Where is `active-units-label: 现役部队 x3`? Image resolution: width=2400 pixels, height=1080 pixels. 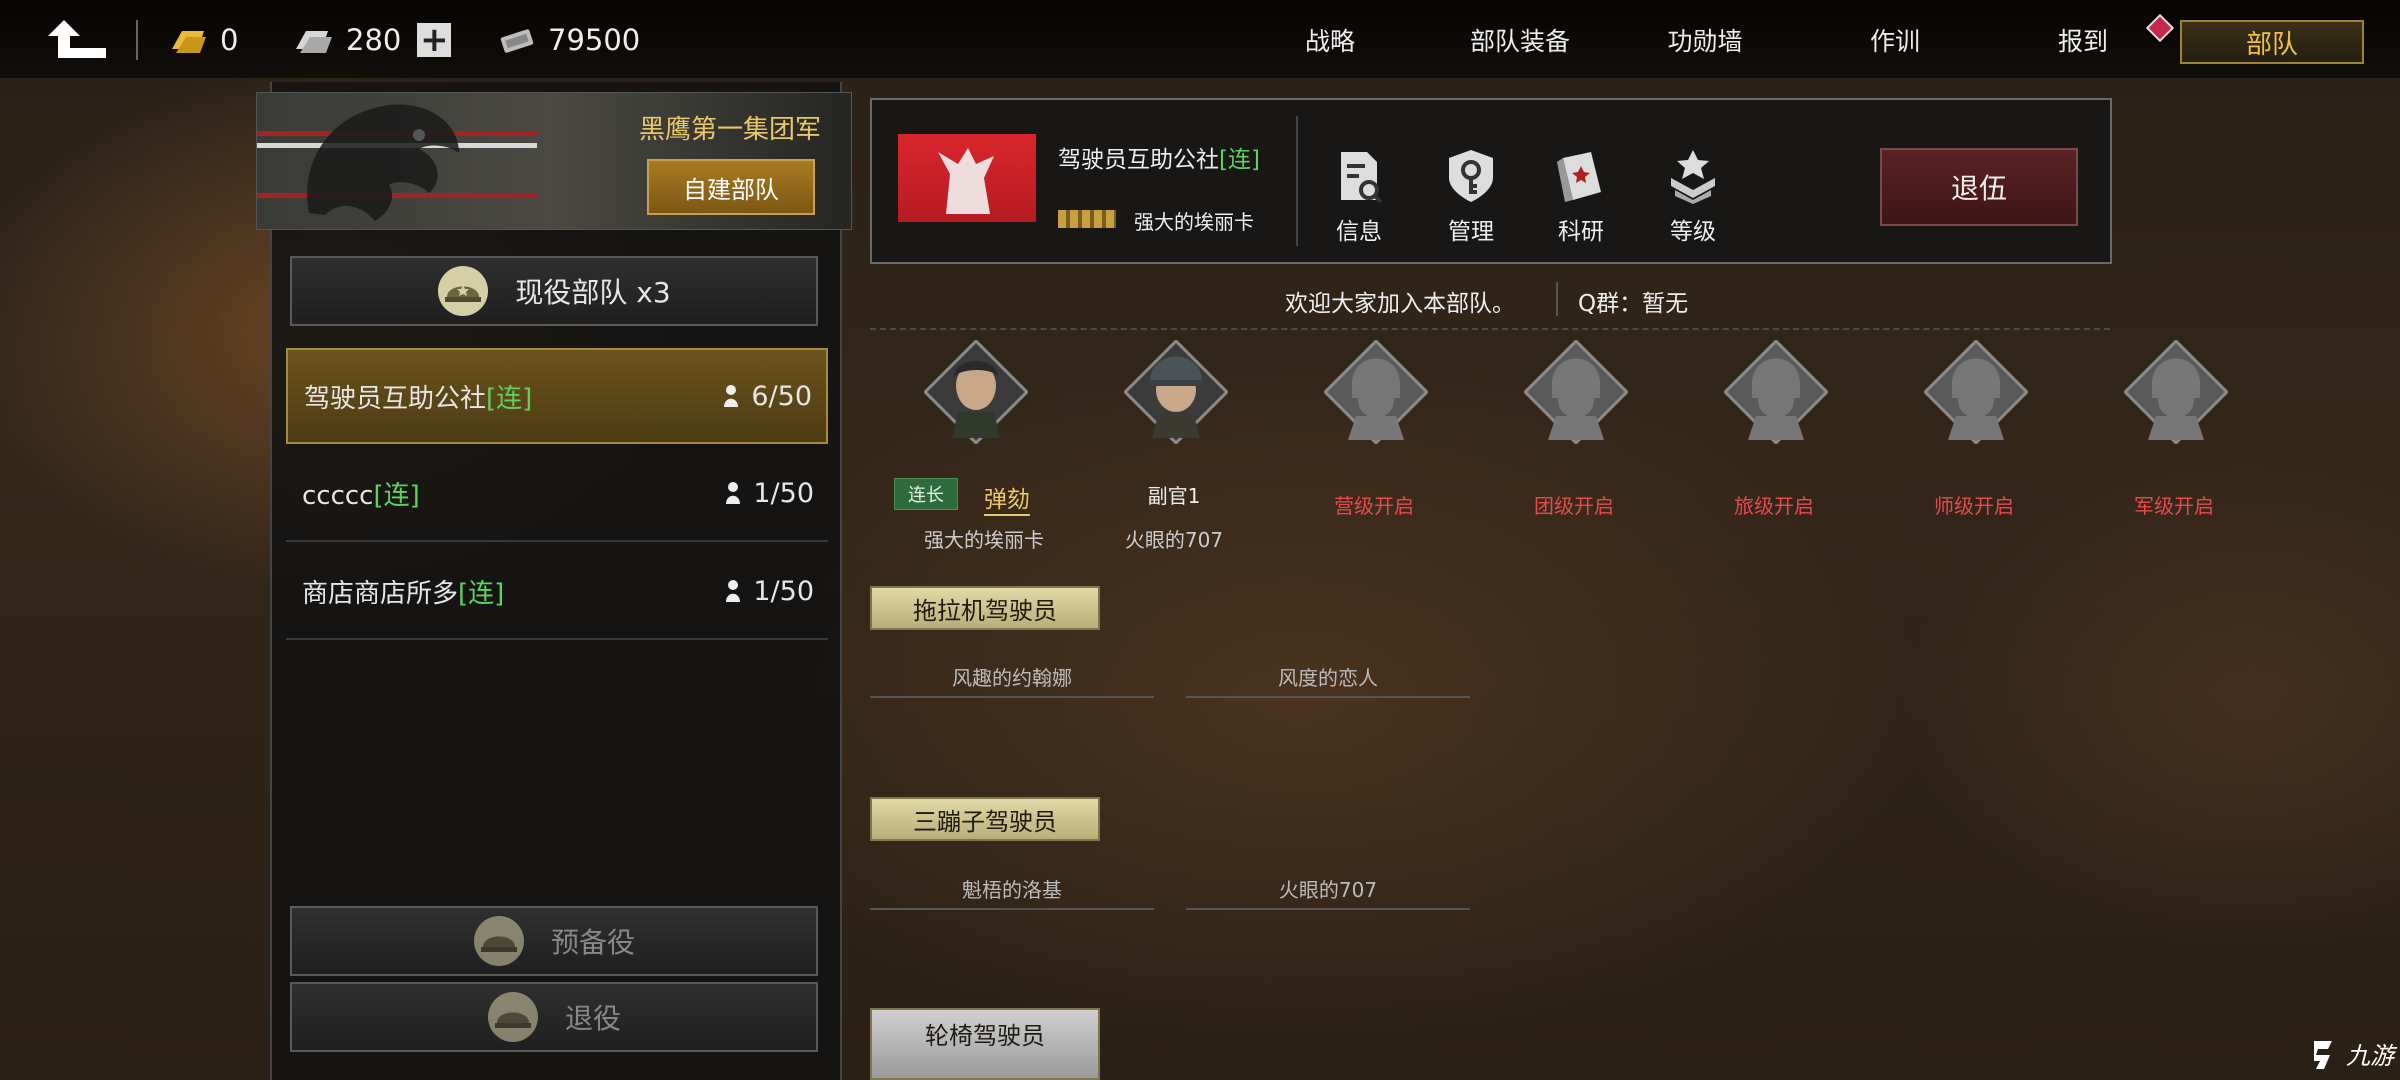
active-units-label: 现役部队 x3 is located at coordinates (593, 292).